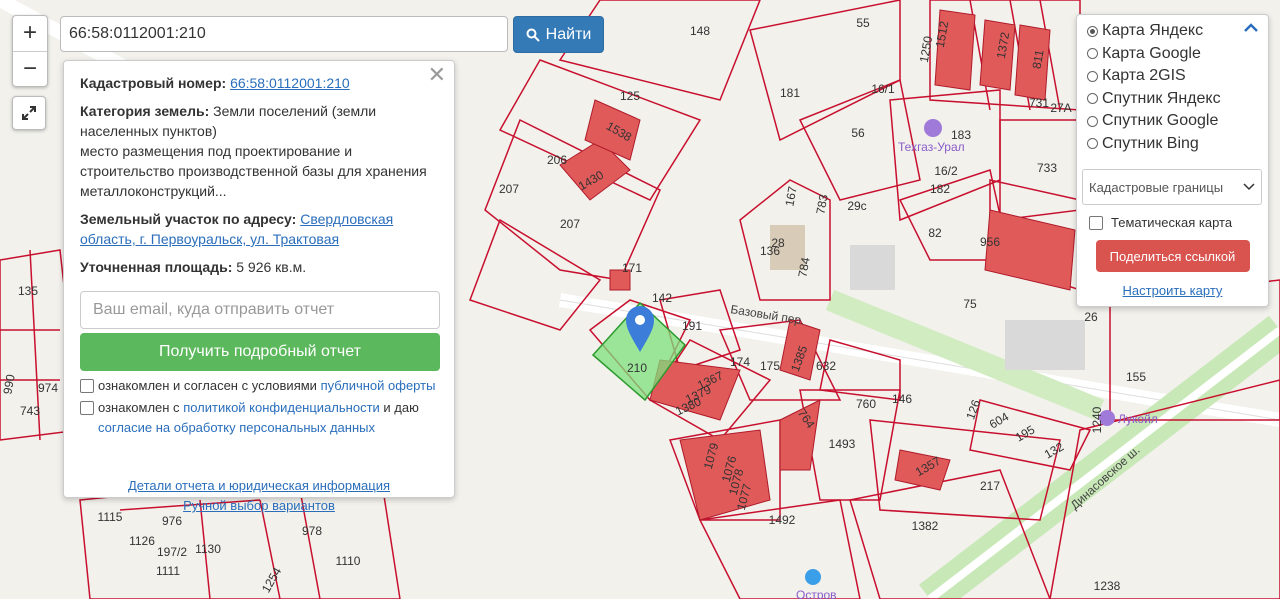 The image size is (1280, 599). What do you see at coordinates (1107, 586) in the screenshot?
I see `parcel-number-label: 1238` at bounding box center [1107, 586].